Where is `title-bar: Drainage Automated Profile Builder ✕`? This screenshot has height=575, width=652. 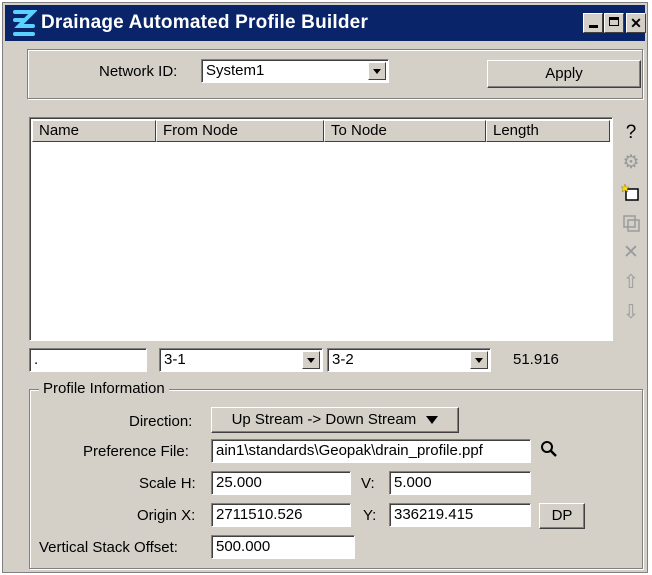
title-bar: Drainage Automated Profile Builder ✕ is located at coordinates (325, 23).